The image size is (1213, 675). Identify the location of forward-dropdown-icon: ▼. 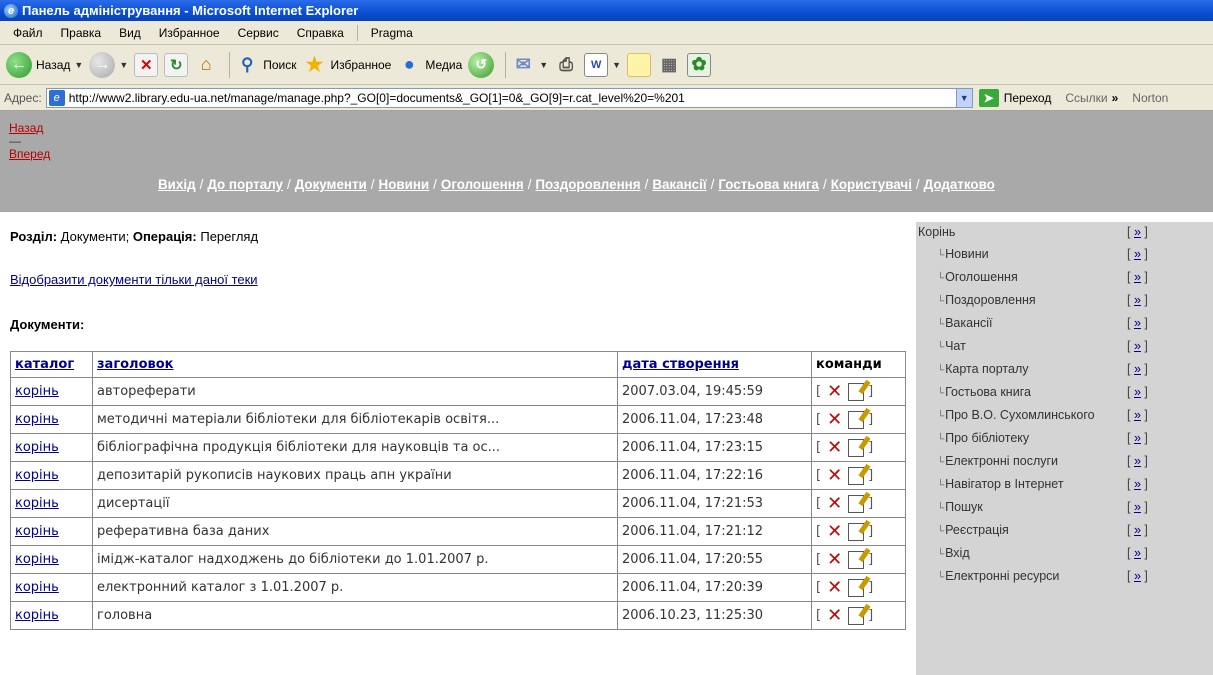
(123, 65).